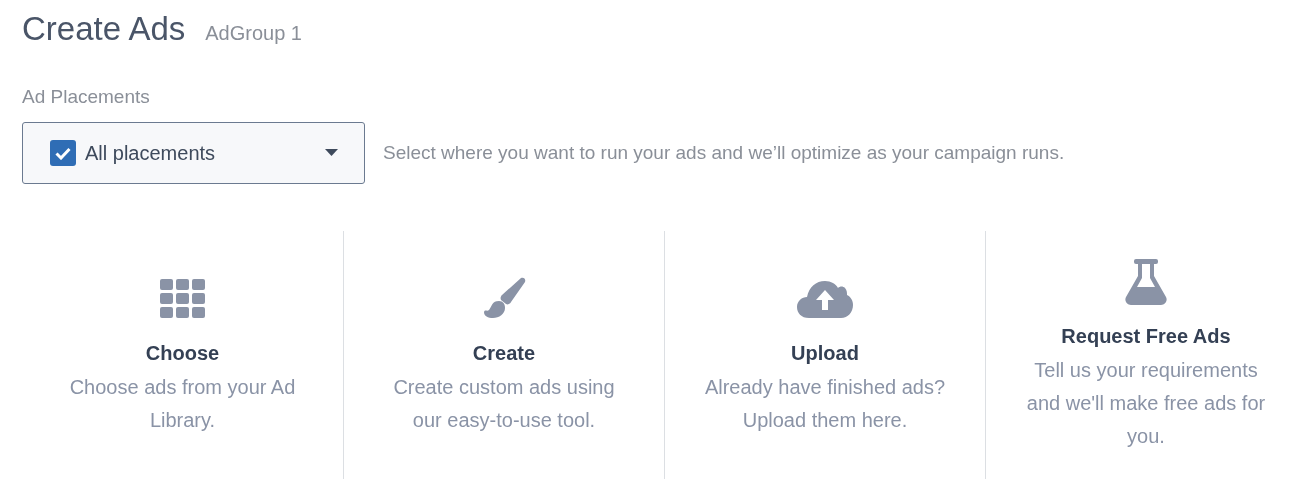 The image size is (1306, 498). I want to click on cloud-upload-icon, so click(825, 298).